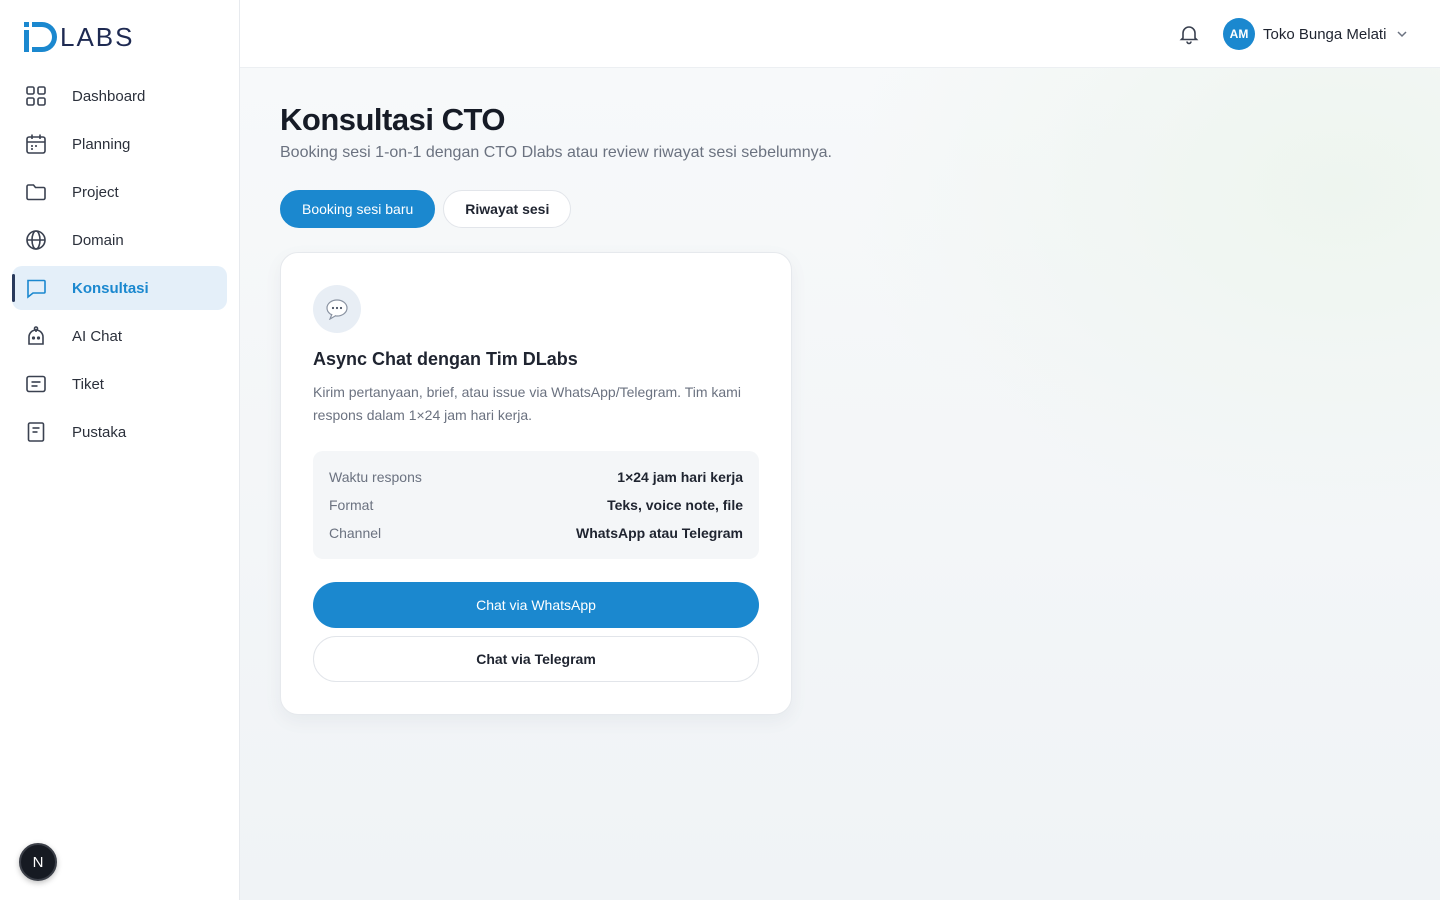  I want to click on sidebar-item-label: Pustaka, so click(99, 432).